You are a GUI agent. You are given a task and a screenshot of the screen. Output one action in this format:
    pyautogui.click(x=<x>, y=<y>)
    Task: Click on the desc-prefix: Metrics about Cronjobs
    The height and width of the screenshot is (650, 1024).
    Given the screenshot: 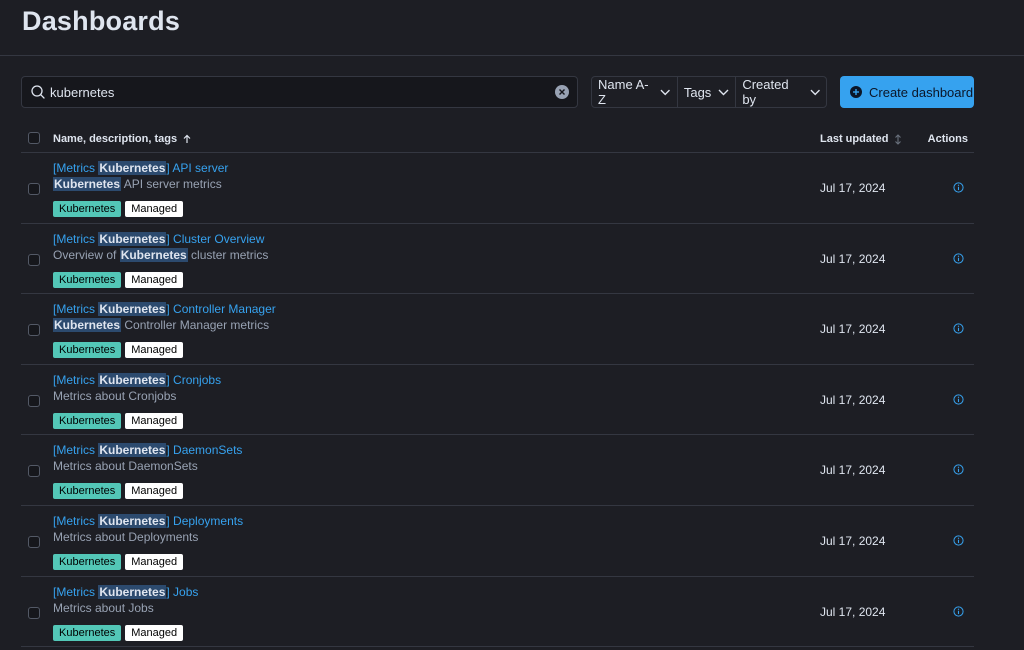 What is the action you would take?
    pyautogui.click(x=115, y=395)
    